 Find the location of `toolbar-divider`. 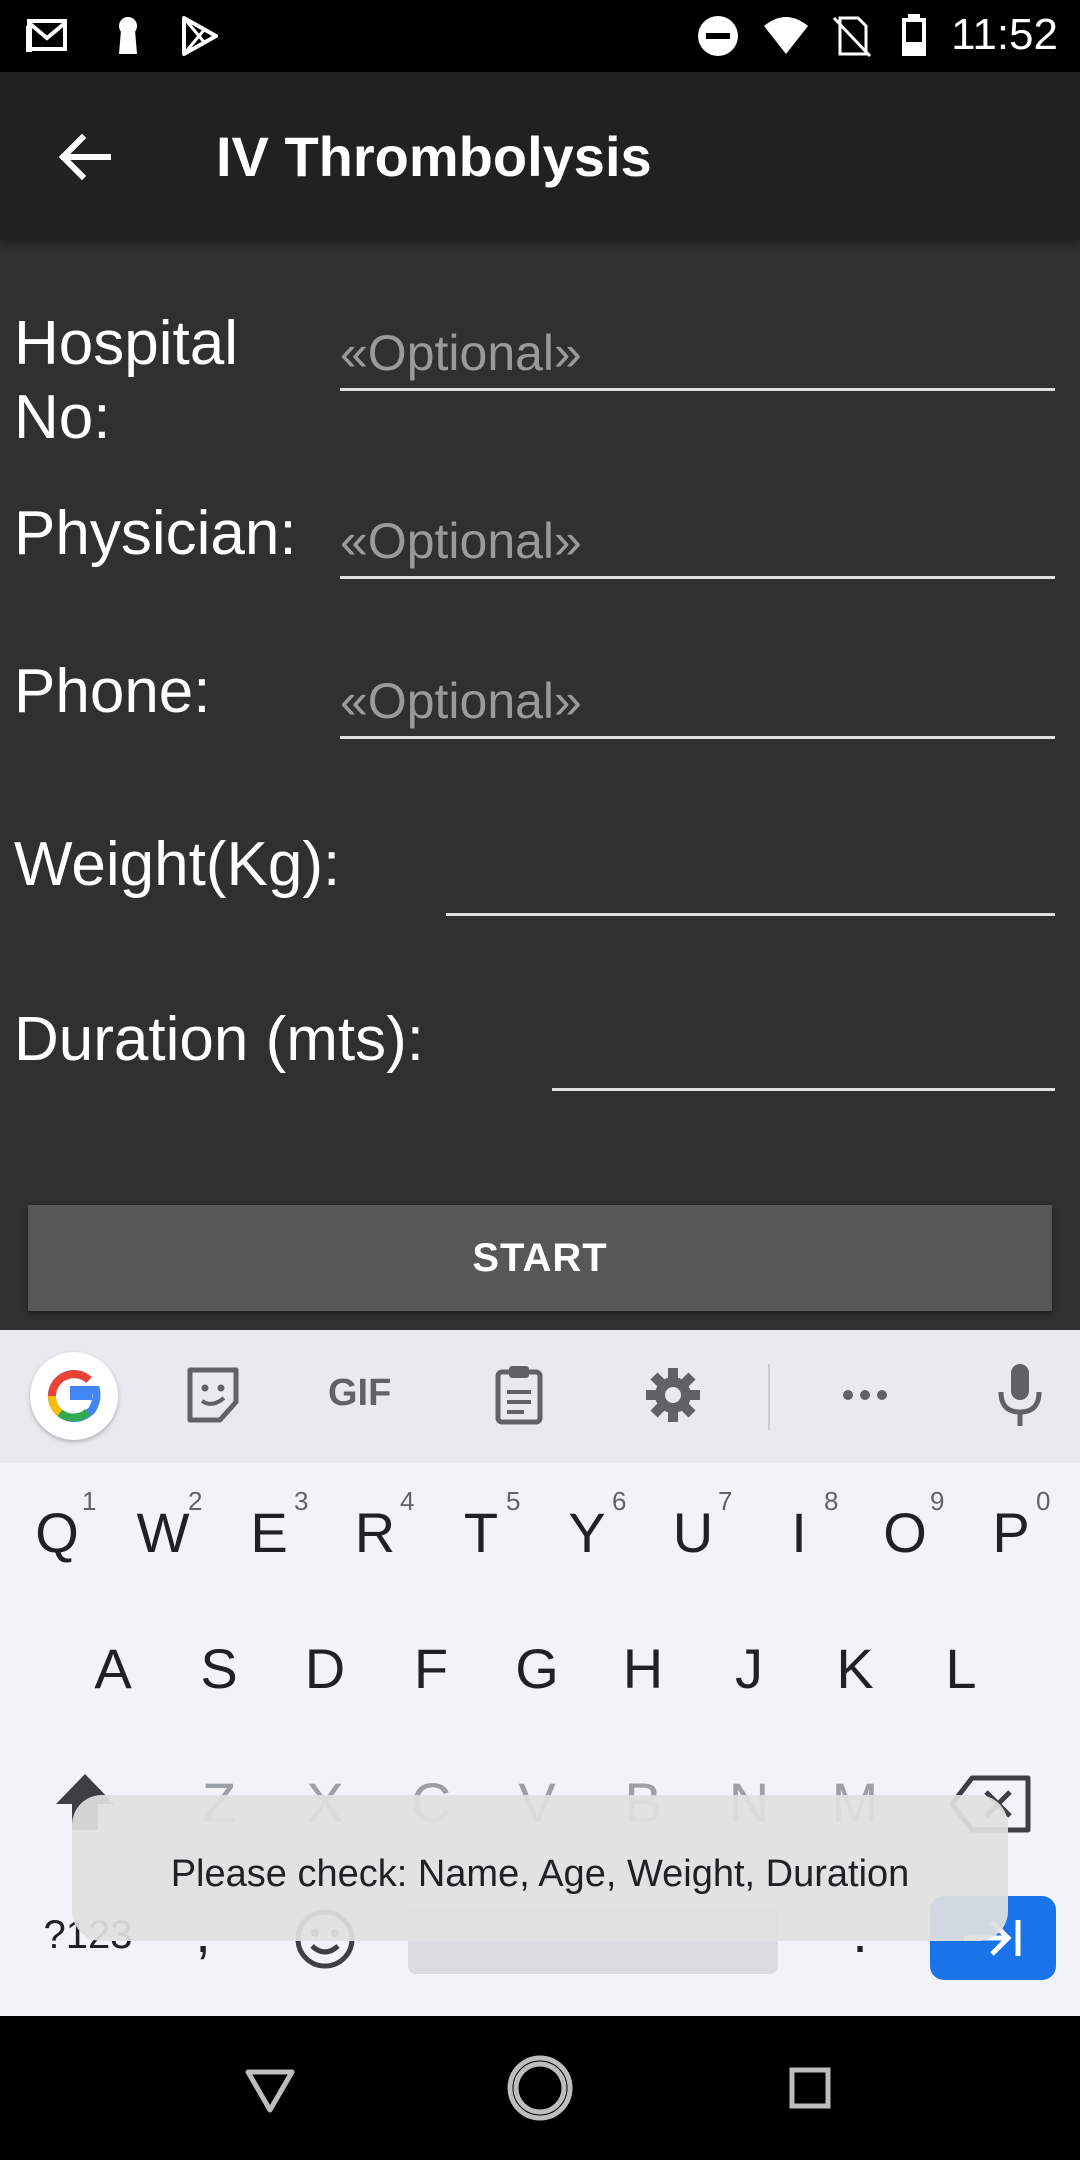

toolbar-divider is located at coordinates (769, 1397).